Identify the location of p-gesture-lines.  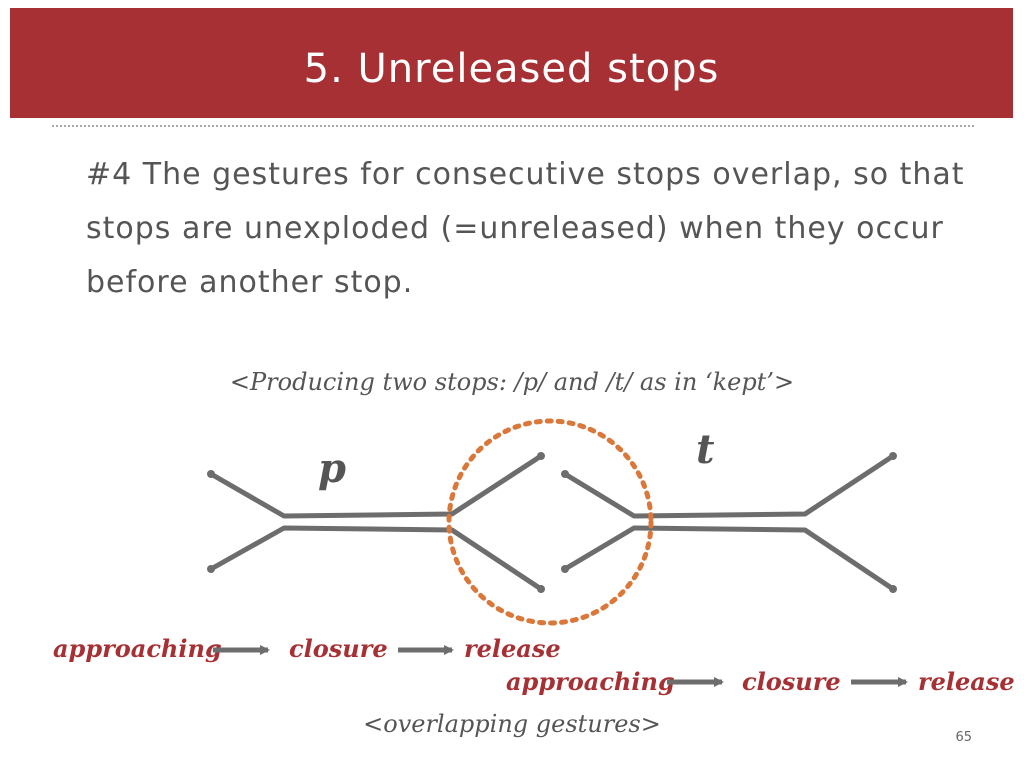
(376, 522).